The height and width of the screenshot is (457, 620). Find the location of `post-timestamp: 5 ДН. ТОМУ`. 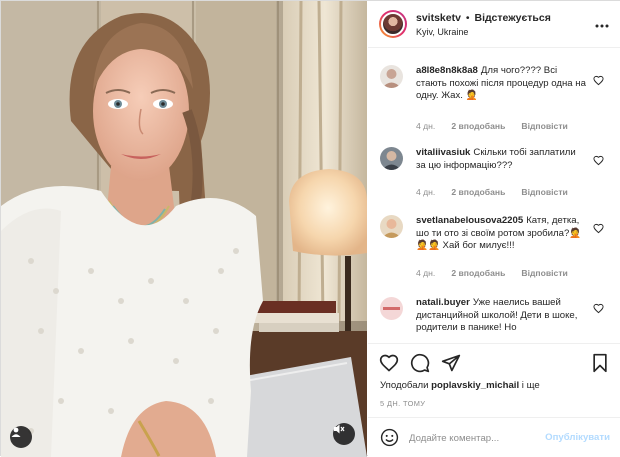

post-timestamp: 5 ДН. ТОМУ is located at coordinates (402, 403).